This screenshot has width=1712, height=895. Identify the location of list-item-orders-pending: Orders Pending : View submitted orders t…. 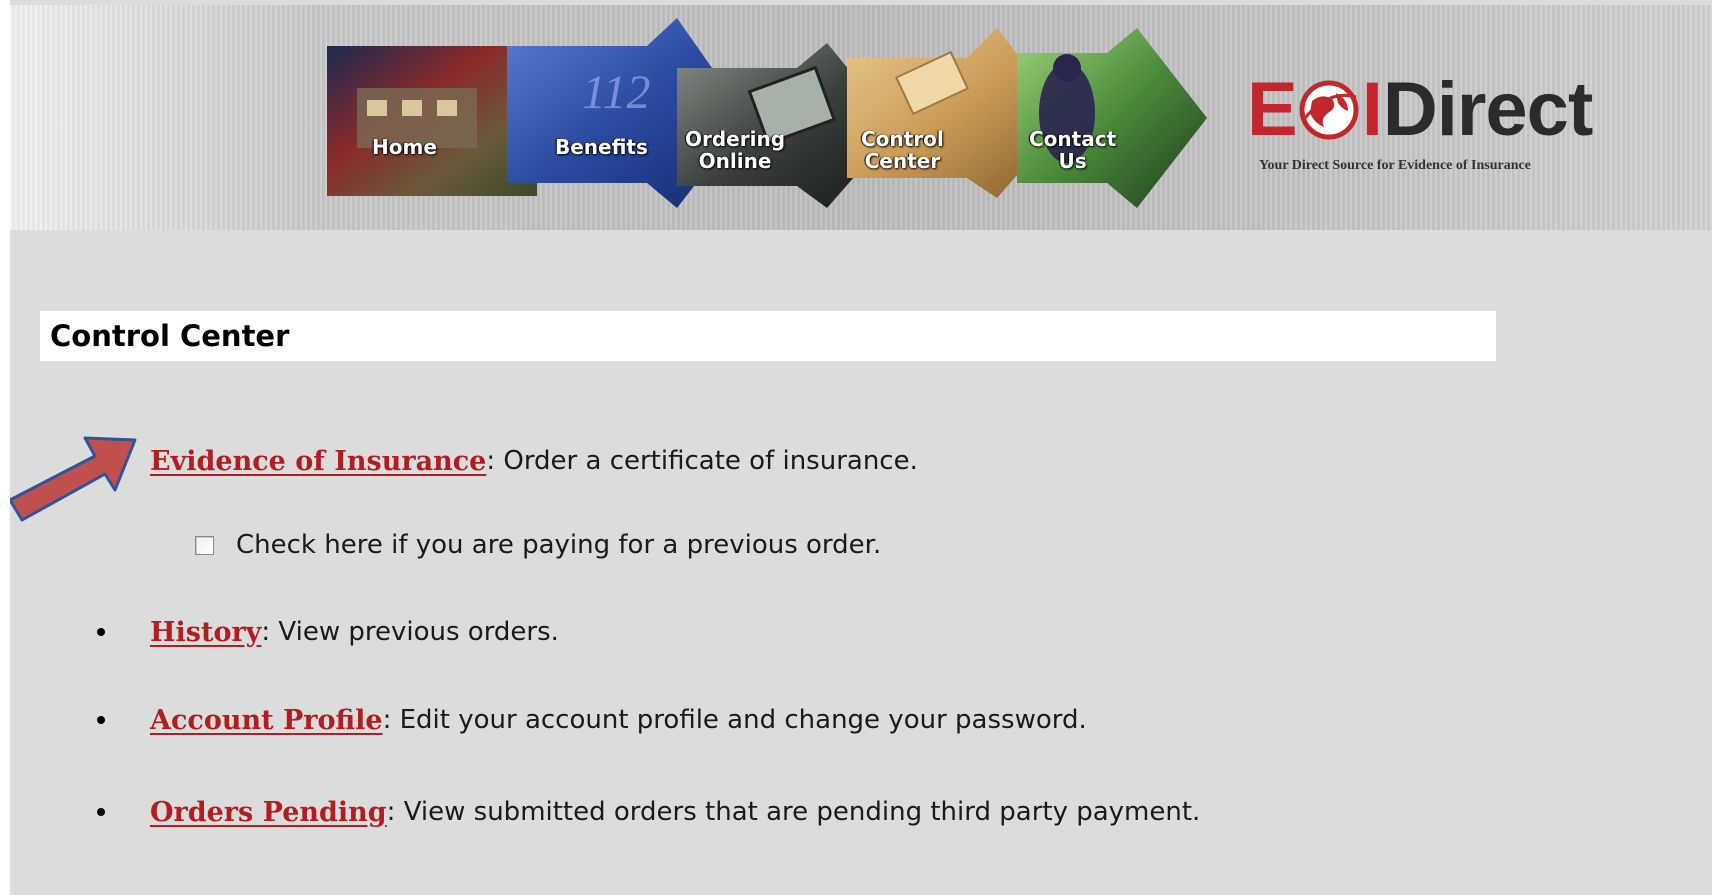
(675, 812).